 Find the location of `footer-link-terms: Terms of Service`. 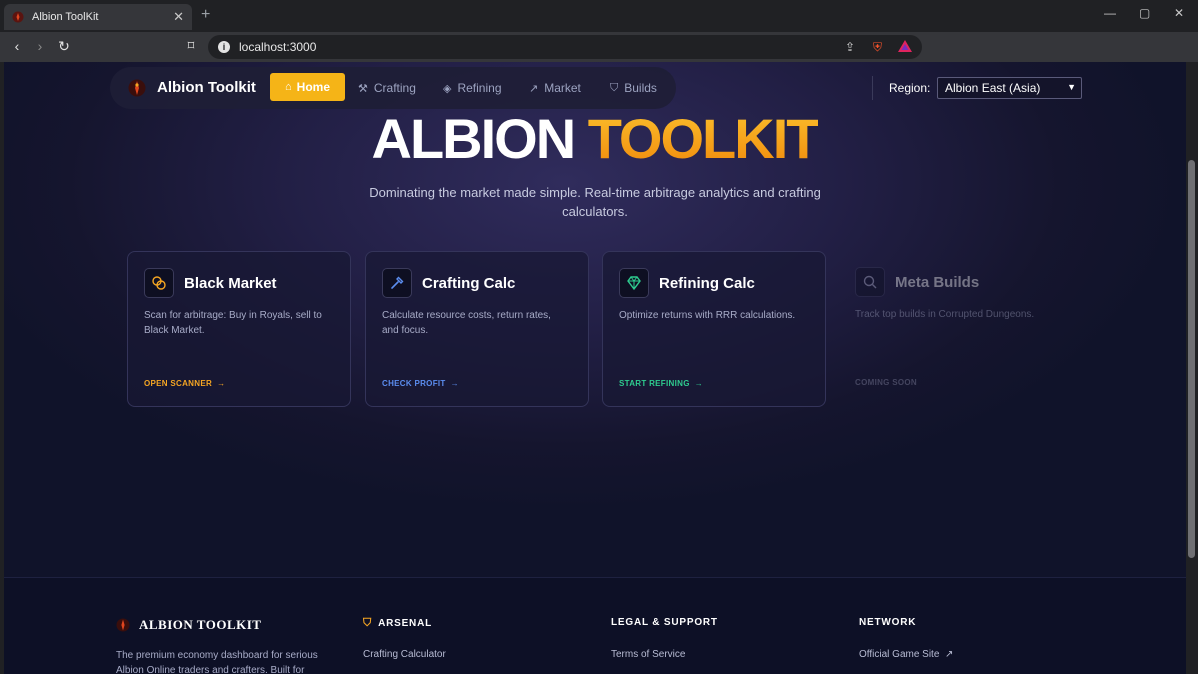

footer-link-terms: Terms of Service is located at coordinates (648, 654).